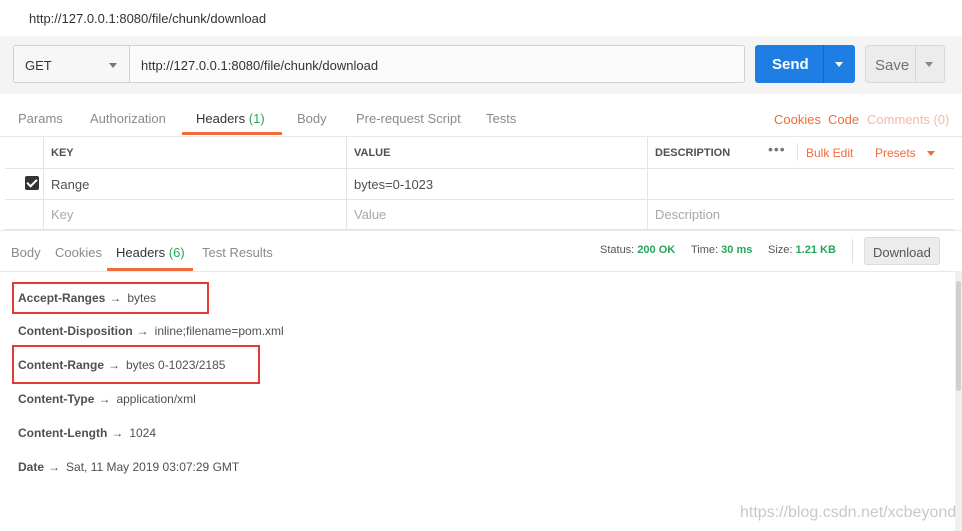  I want to click on more-options-icon: •••, so click(777, 149).